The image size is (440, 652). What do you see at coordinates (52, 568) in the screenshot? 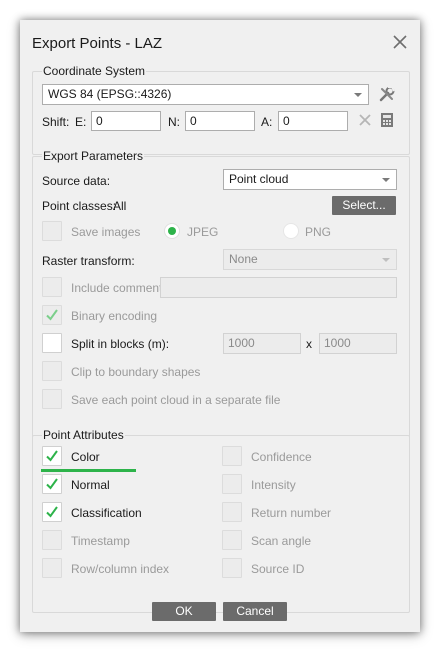
I see `attribute-checkbox-row-column-index` at bounding box center [52, 568].